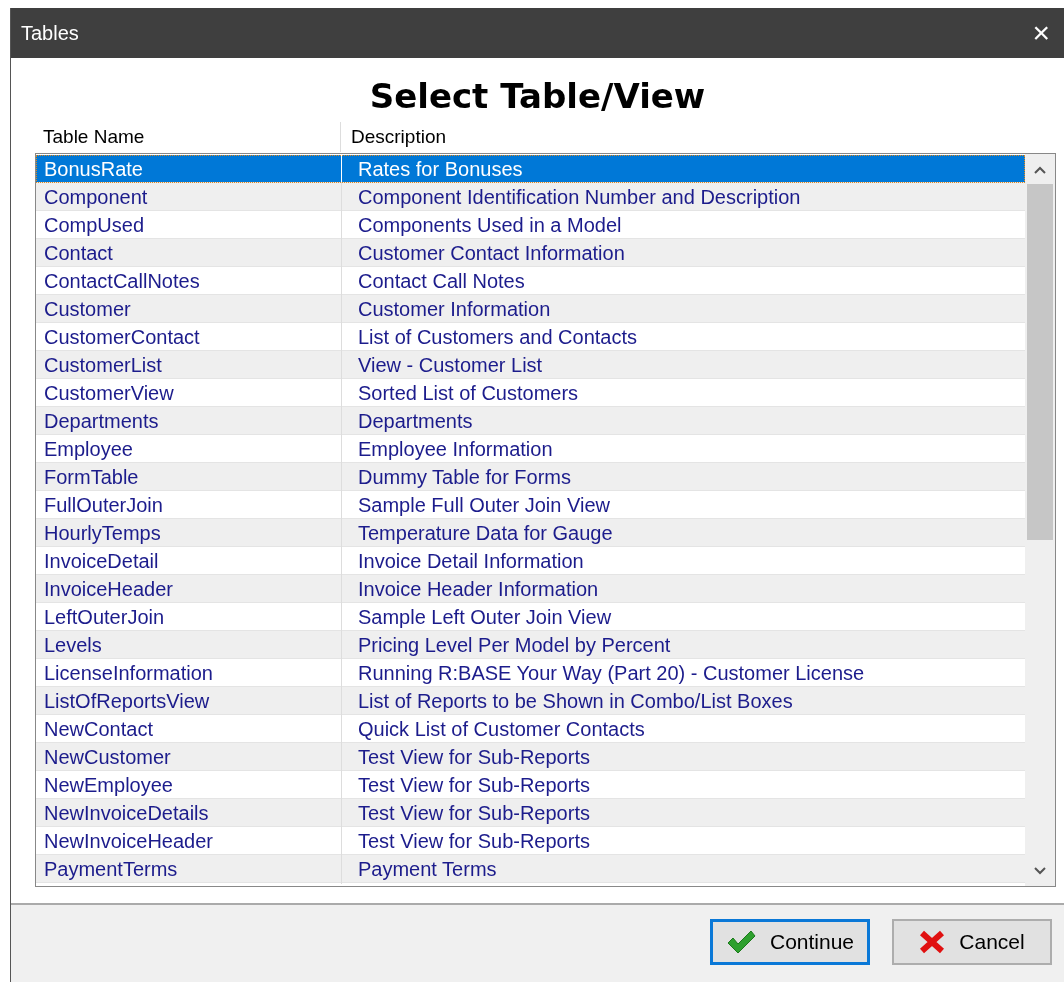  What do you see at coordinates (501, 729) in the screenshot?
I see `table-cell-text: Quick List of Customer Contacts` at bounding box center [501, 729].